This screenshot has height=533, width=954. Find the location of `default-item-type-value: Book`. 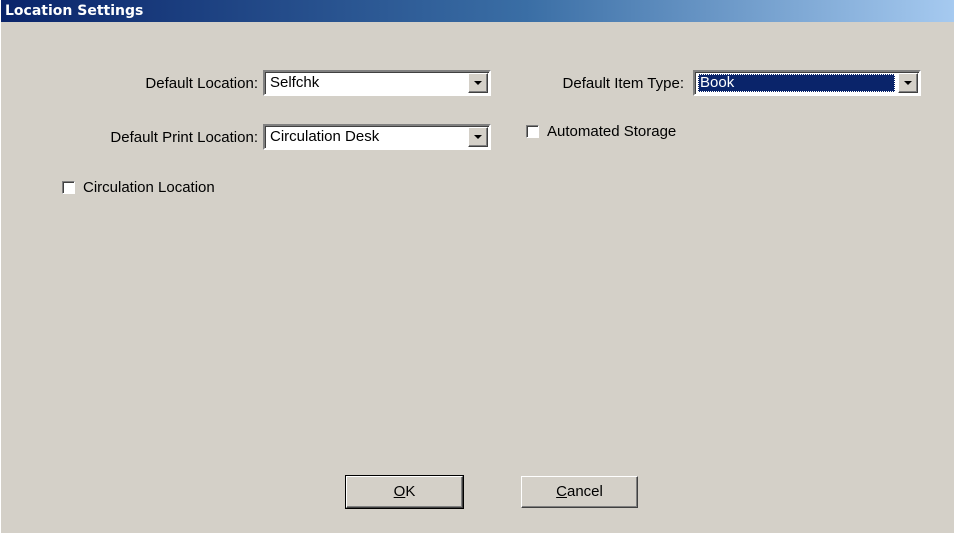

default-item-type-value: Book is located at coordinates (796, 83).